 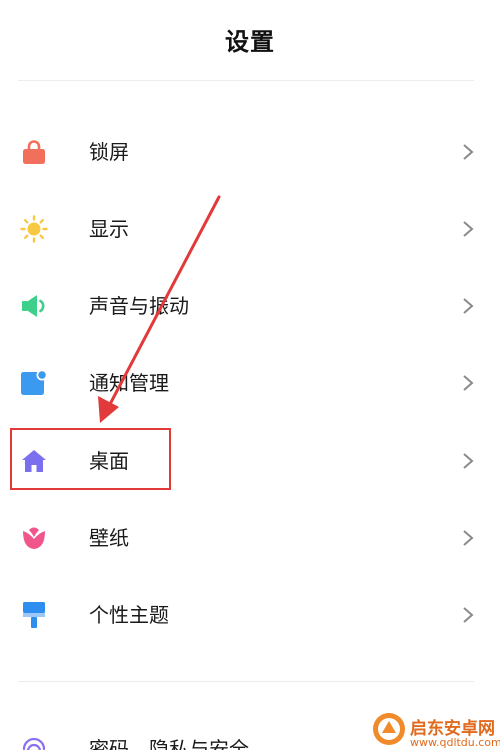 I want to click on settings-item-label: 密码、隐私与安全, so click(x=169, y=743).